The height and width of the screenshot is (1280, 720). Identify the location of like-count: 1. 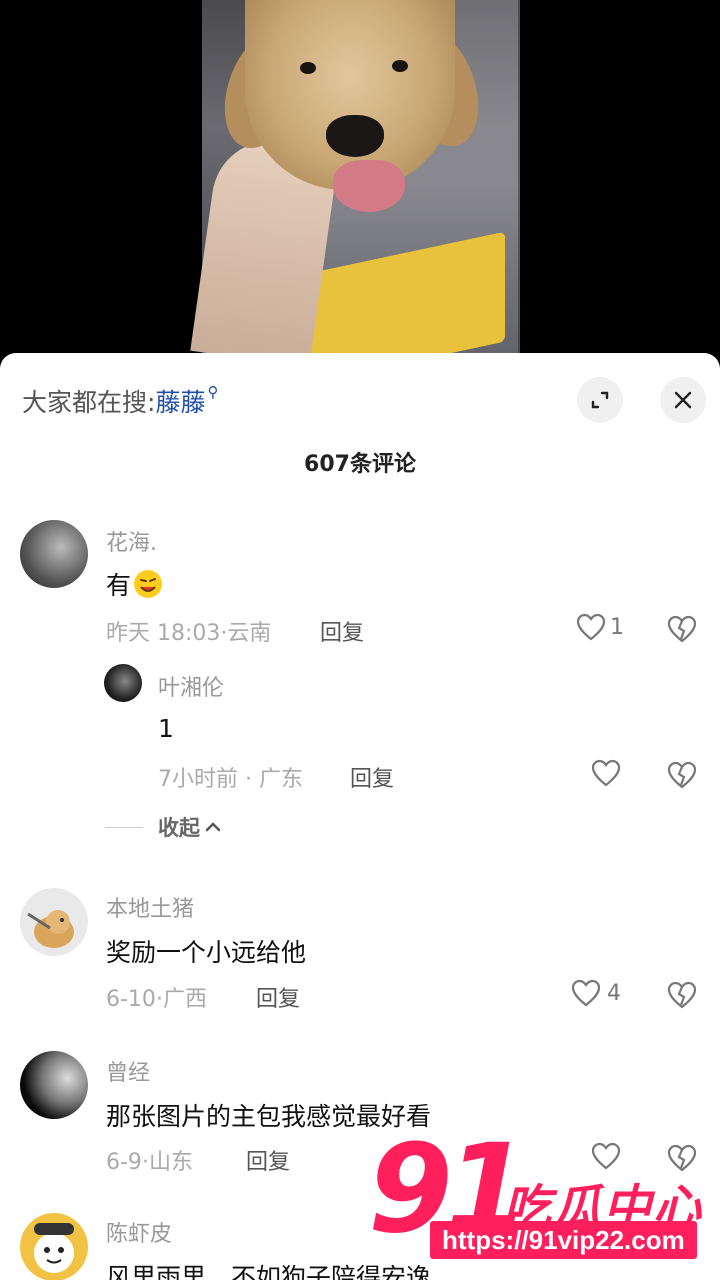
(617, 627).